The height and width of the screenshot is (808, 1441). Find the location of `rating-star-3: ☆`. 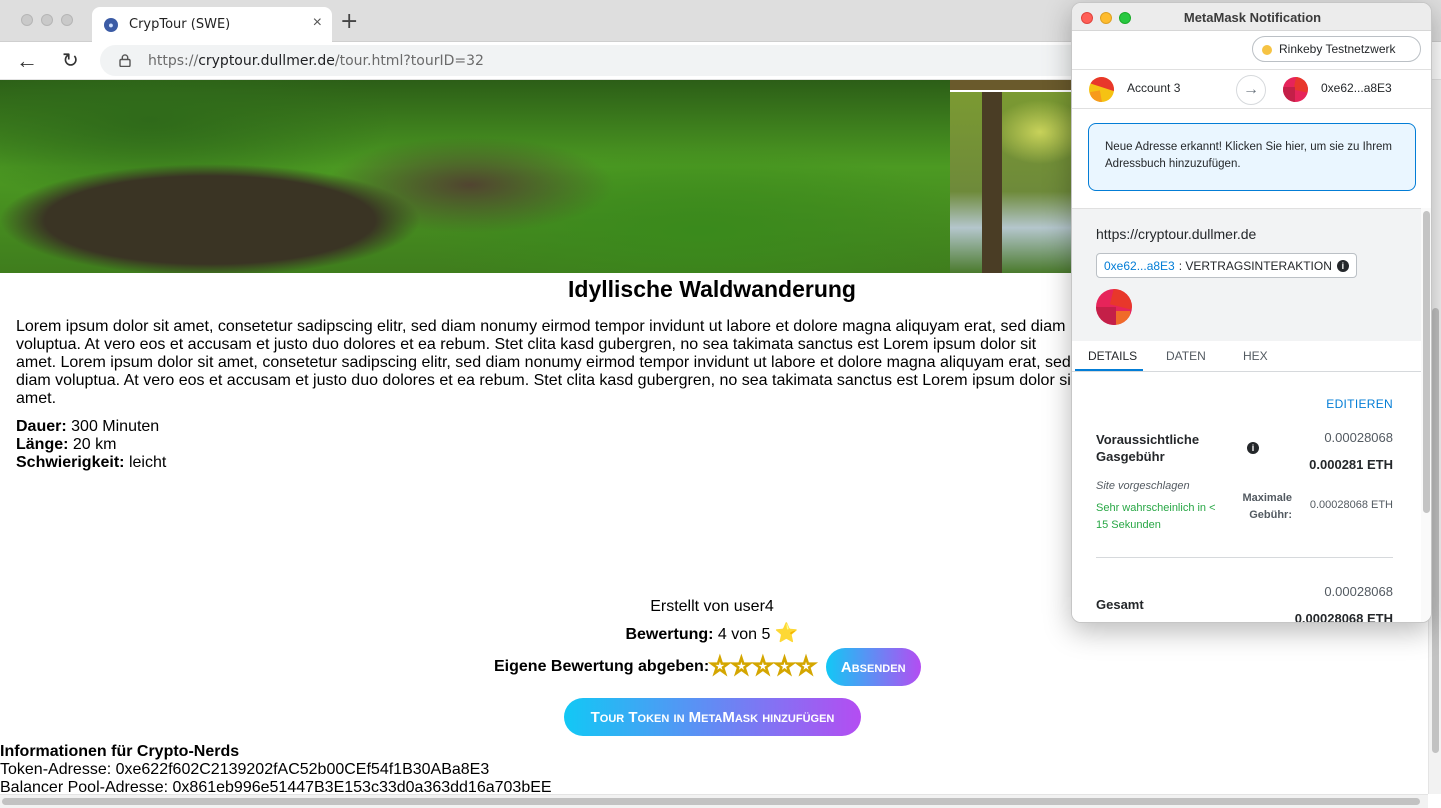

rating-star-3: ☆ is located at coordinates (763, 666).